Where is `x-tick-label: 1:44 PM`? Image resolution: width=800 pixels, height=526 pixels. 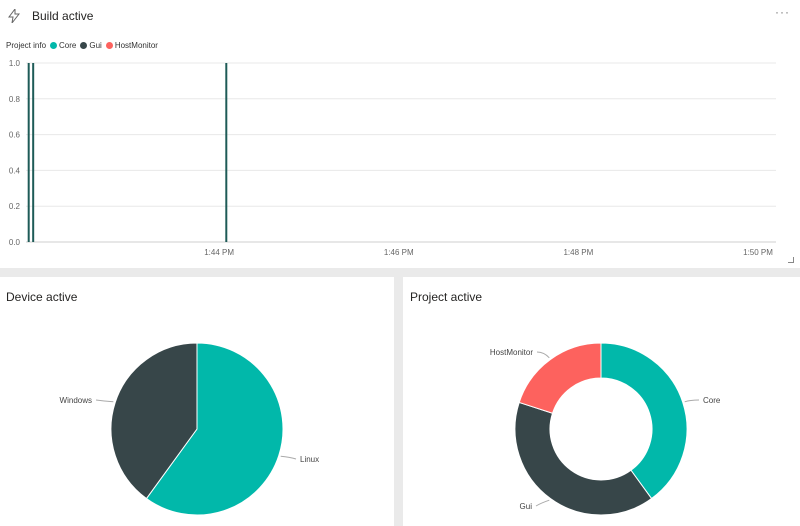
x-tick-label: 1:44 PM is located at coordinates (219, 252).